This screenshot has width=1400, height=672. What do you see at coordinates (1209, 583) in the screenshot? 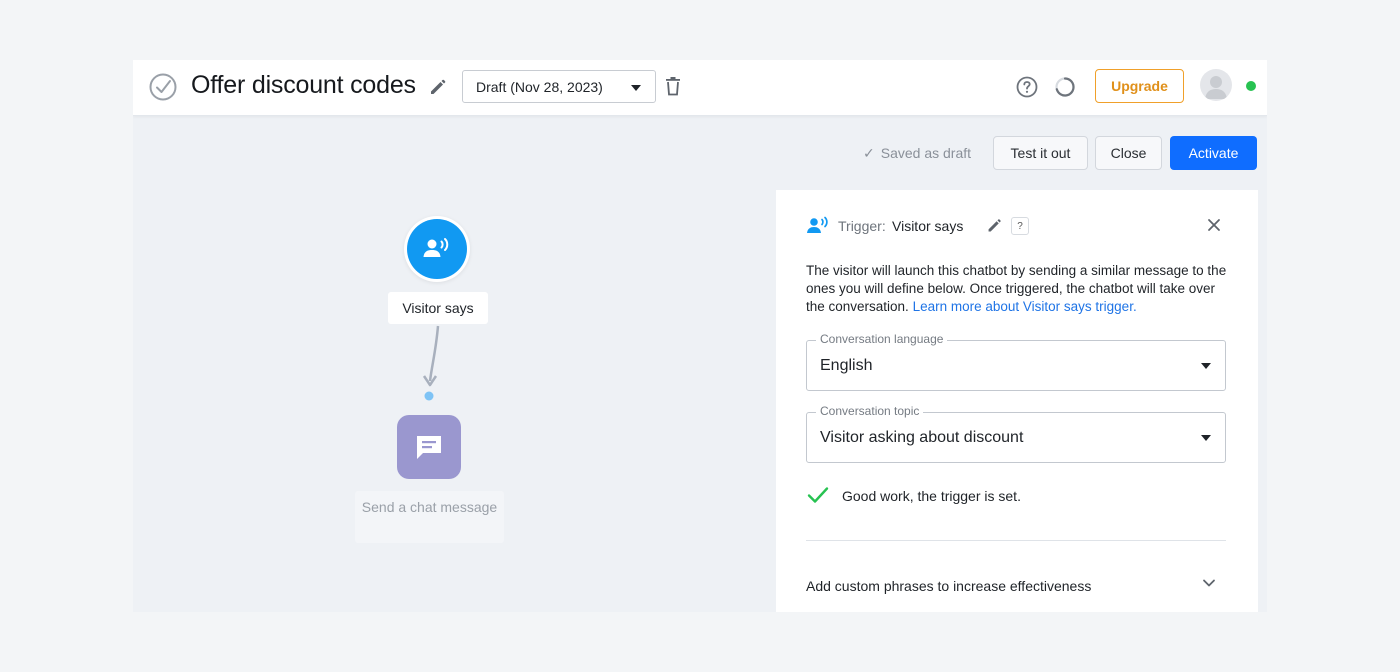
I see `chevron-down-icon` at bounding box center [1209, 583].